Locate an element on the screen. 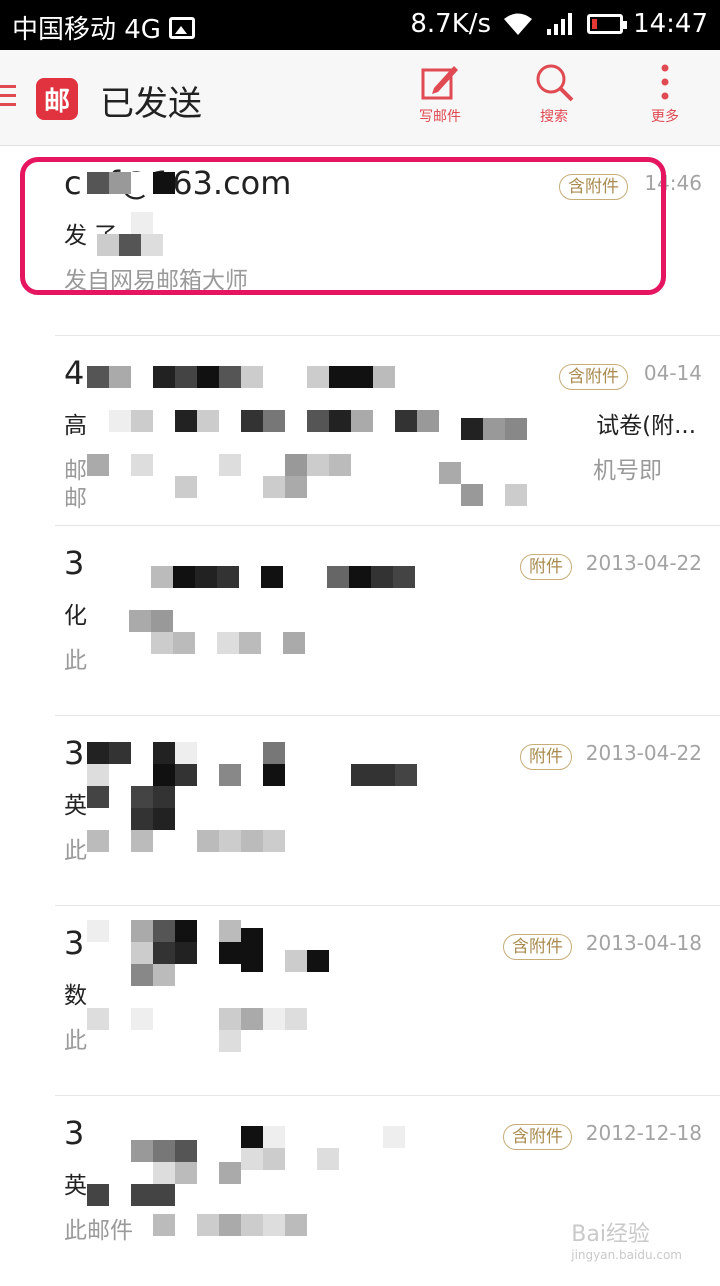 This screenshot has width=720, height=1286. mail-subject: 化 is located at coordinates (75, 616).